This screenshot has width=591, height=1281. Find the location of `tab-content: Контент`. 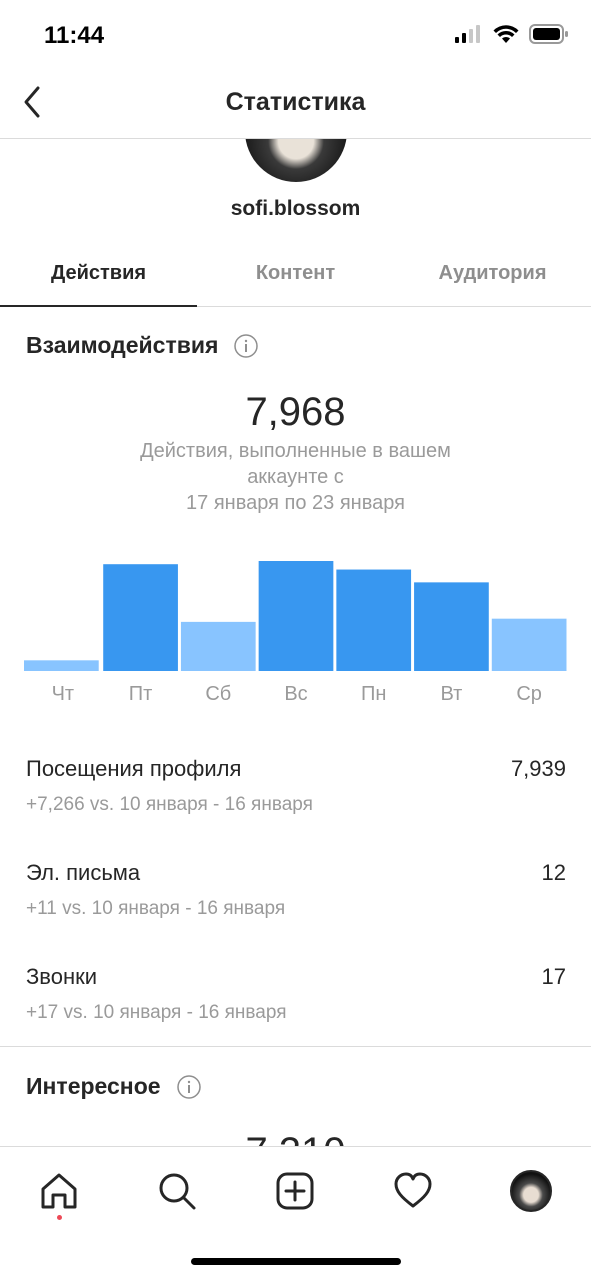

tab-content: Контент is located at coordinates (295, 273).